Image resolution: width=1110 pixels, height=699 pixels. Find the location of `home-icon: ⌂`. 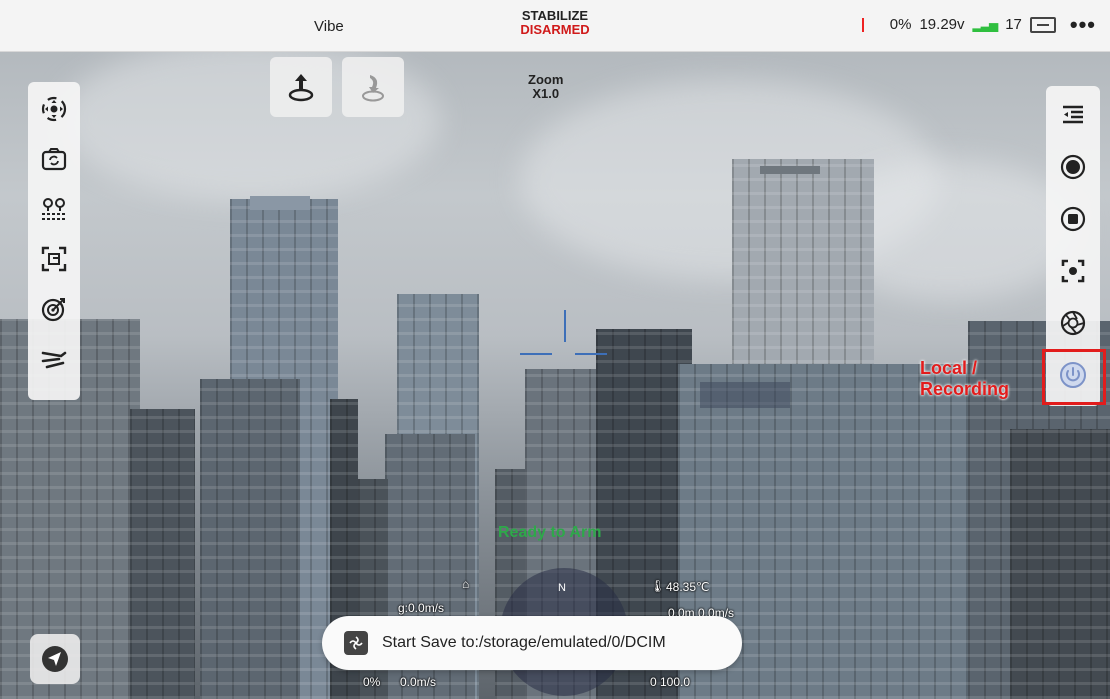

home-icon: ⌂ is located at coordinates (466, 584).